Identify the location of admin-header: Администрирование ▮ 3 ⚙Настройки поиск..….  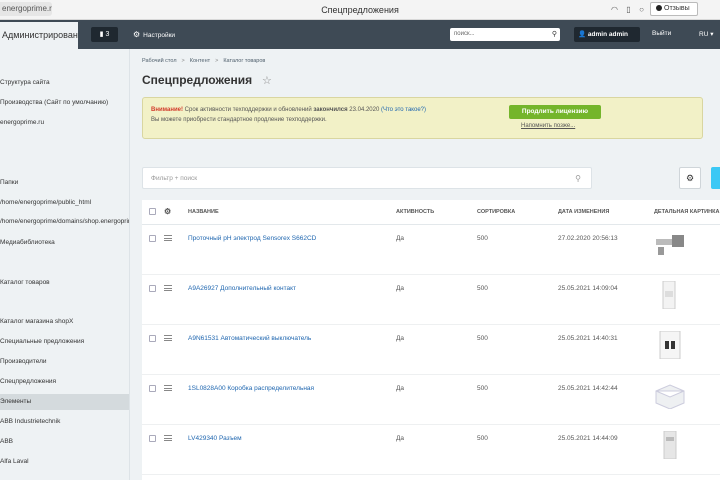
(360, 34).